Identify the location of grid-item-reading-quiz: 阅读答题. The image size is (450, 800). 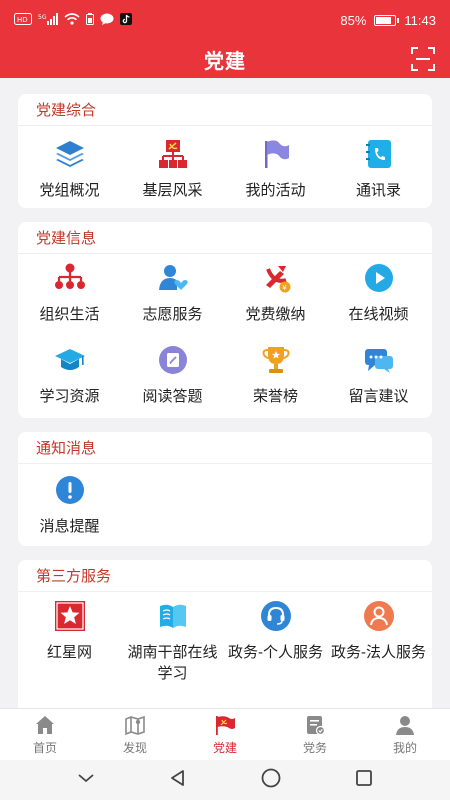
(172, 375).